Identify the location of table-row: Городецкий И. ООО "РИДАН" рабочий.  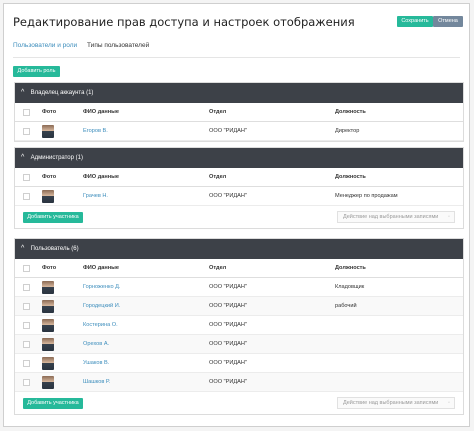
(239, 306).